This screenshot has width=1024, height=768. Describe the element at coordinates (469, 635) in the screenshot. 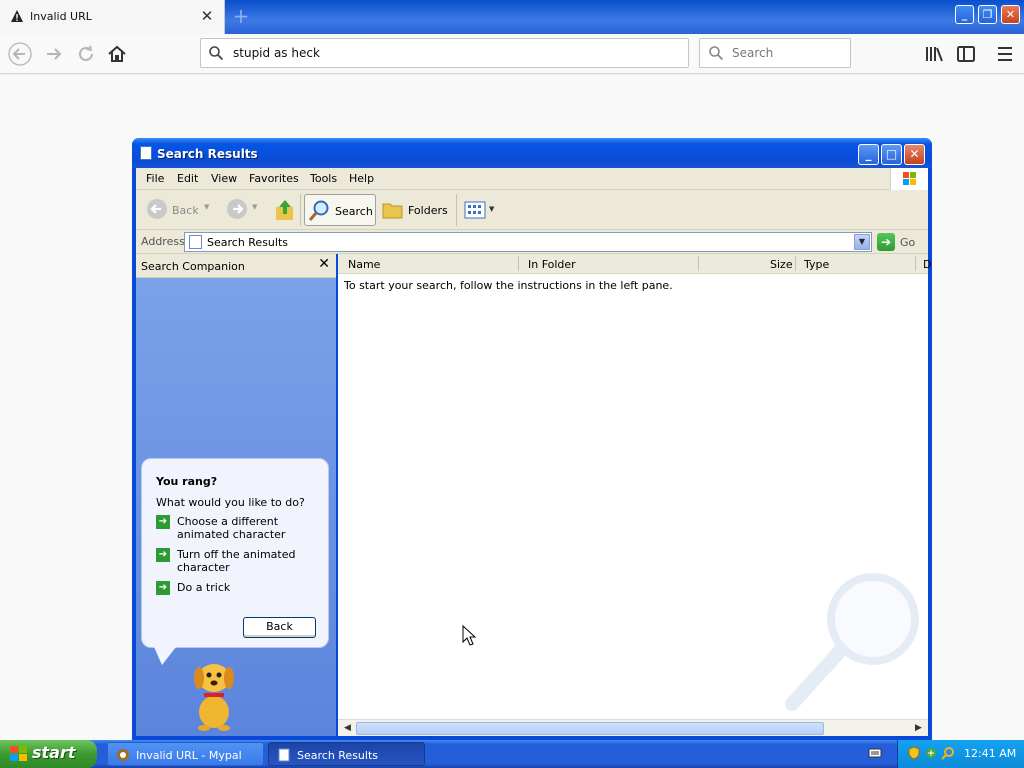

I see `mouse-cursor-icon` at that location.